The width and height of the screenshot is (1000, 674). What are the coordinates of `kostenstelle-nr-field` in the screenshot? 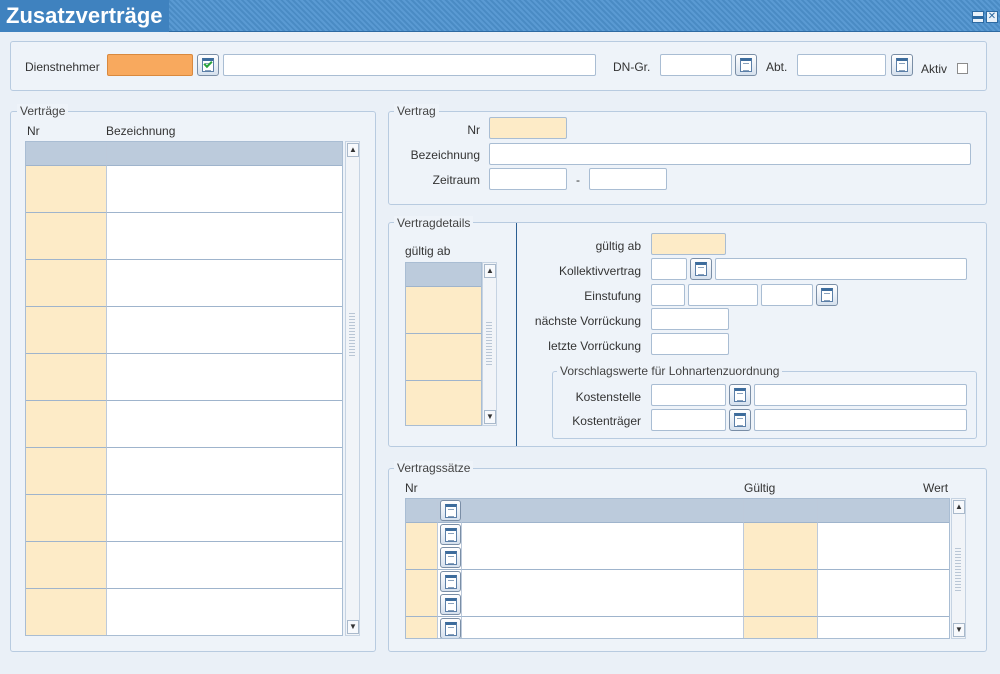 It's located at (688, 395).